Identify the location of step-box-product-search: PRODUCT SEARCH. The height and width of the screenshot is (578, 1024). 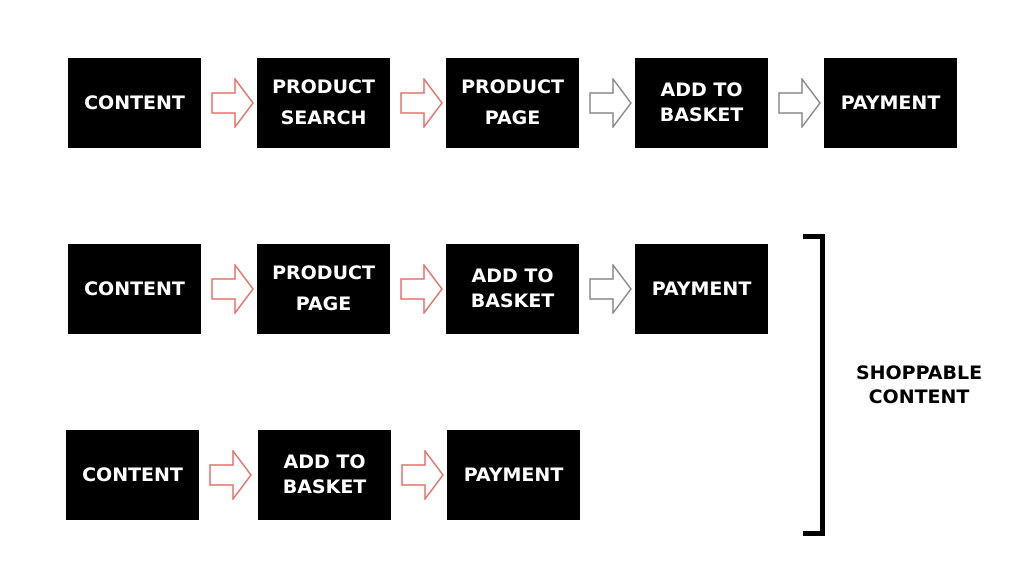
(323, 103).